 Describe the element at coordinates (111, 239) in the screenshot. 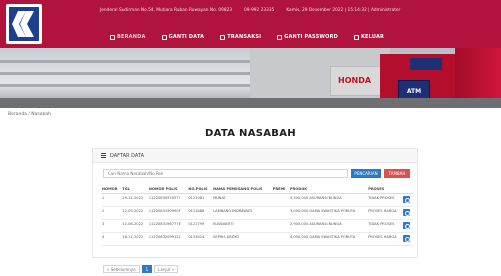

I see `cell: 4` at that location.